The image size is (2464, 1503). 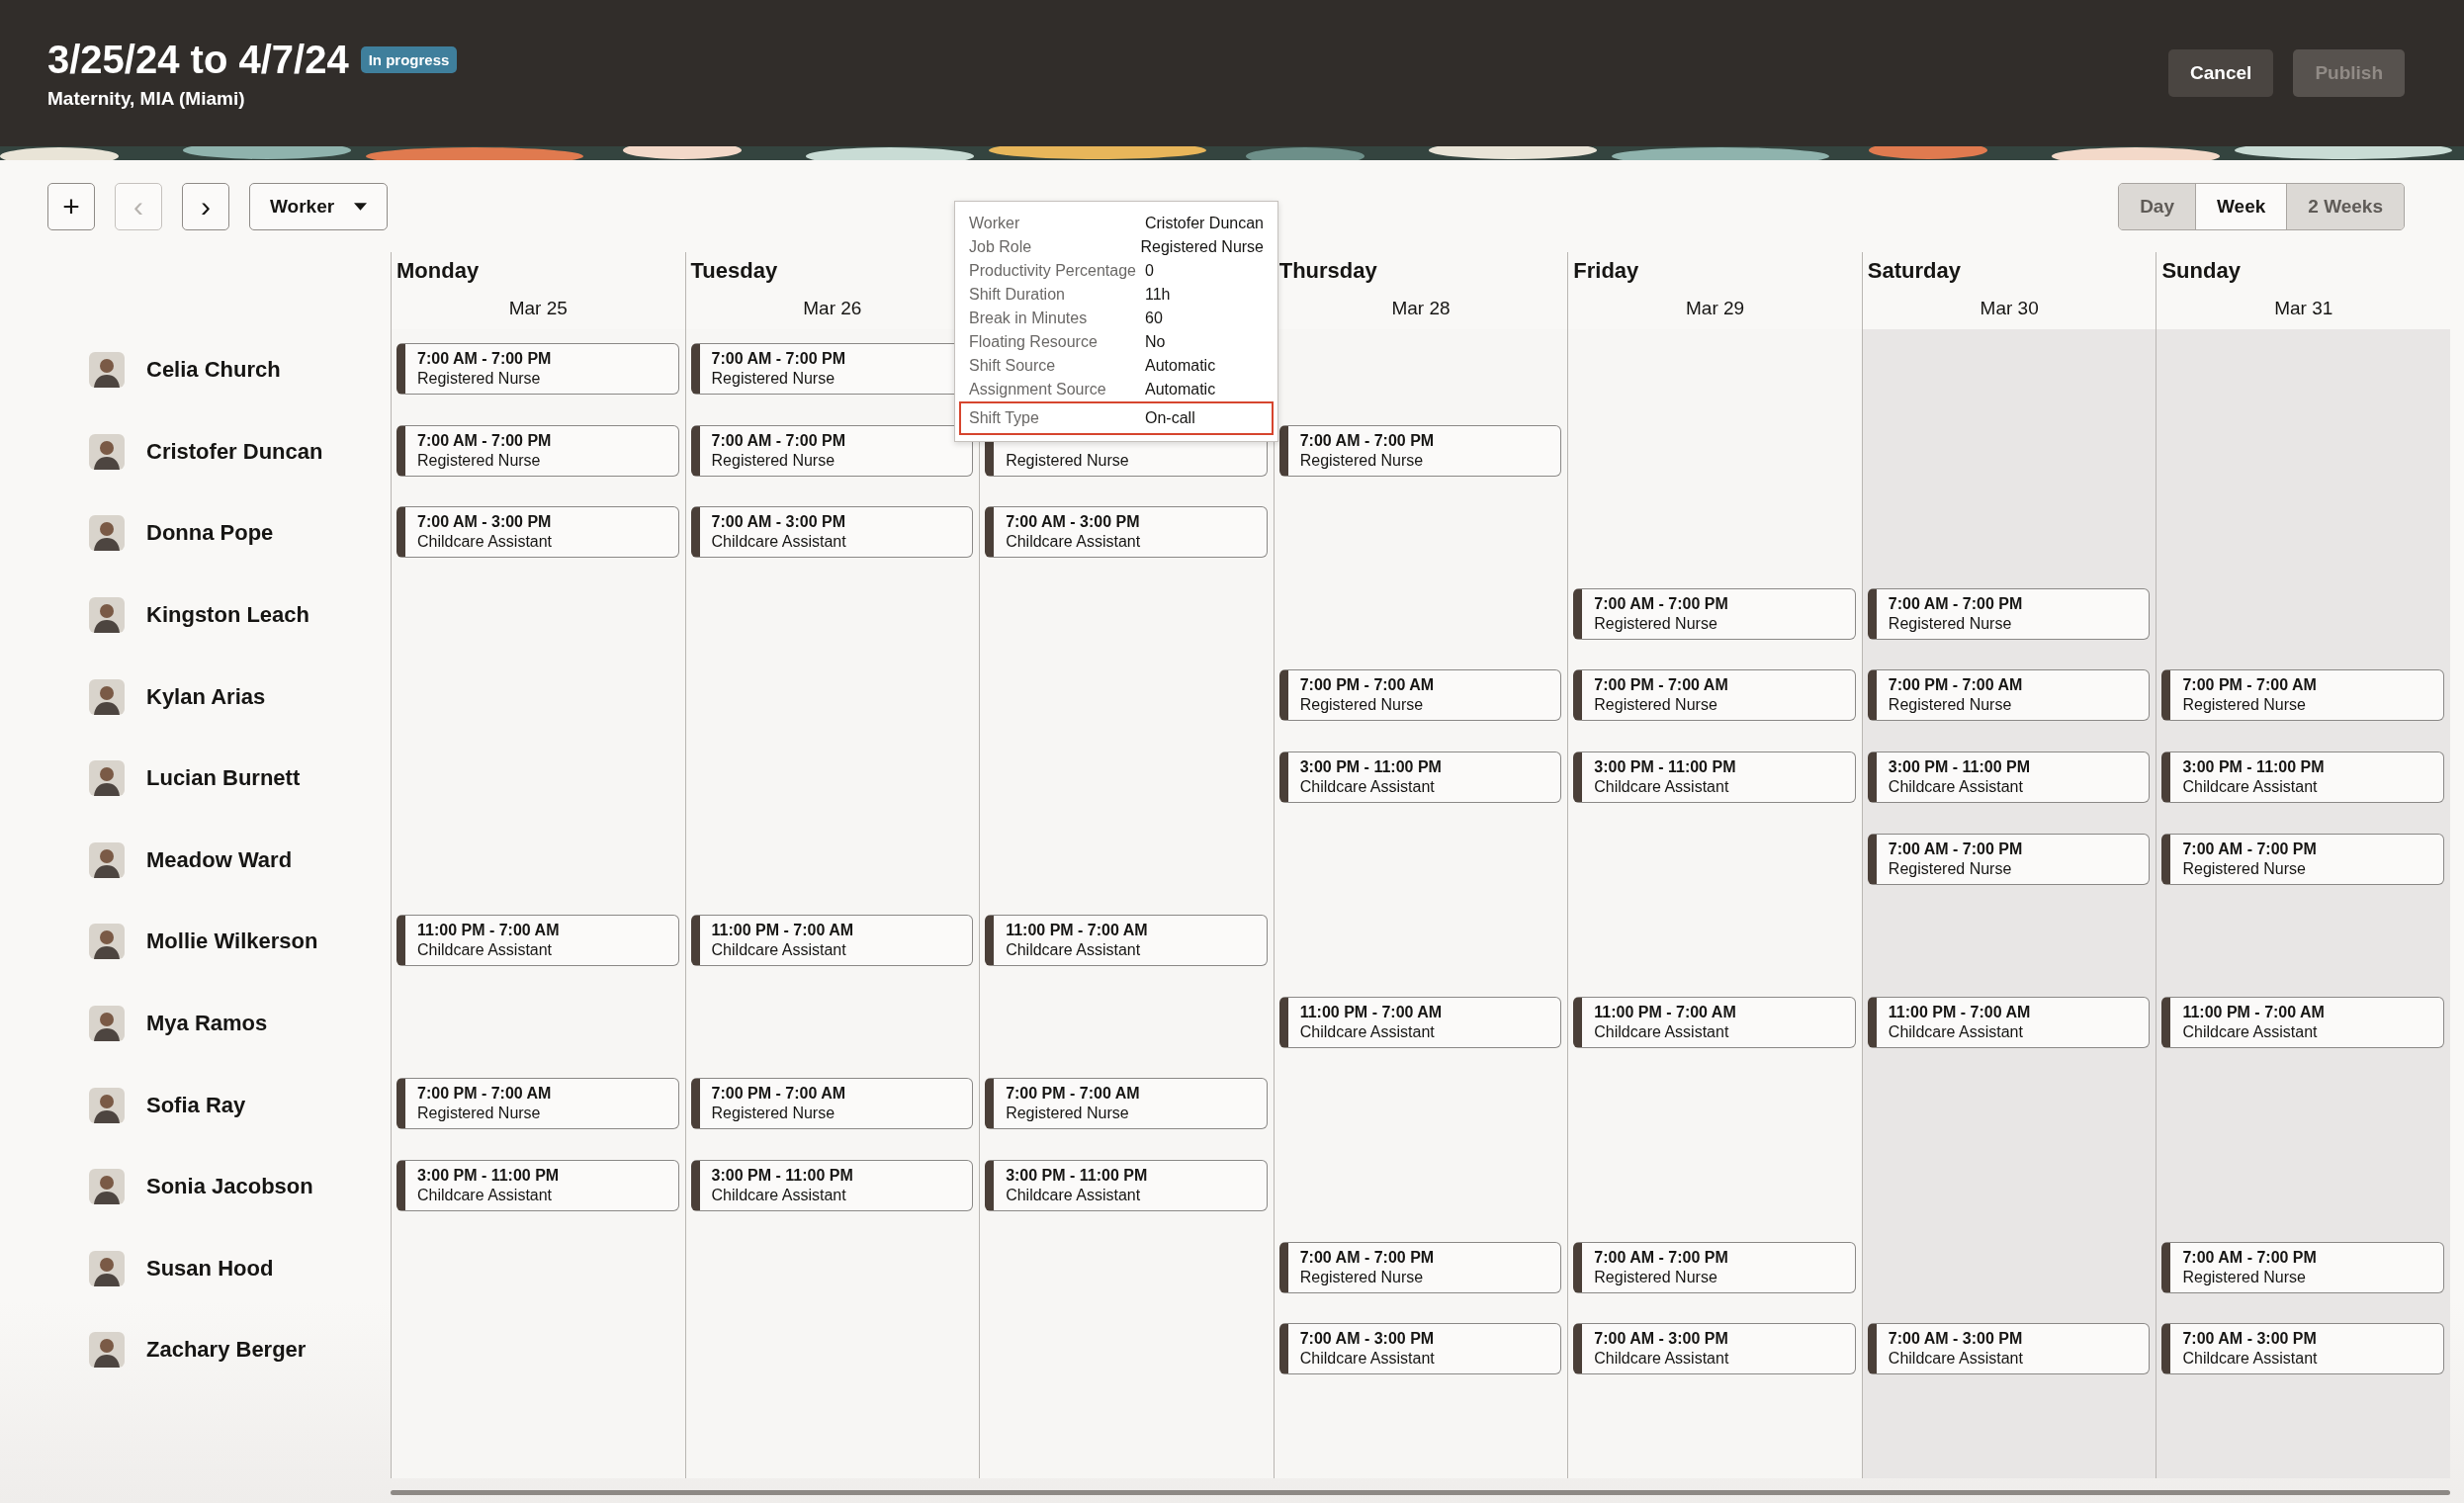 I want to click on detail-value: 11h, so click(x=1158, y=295).